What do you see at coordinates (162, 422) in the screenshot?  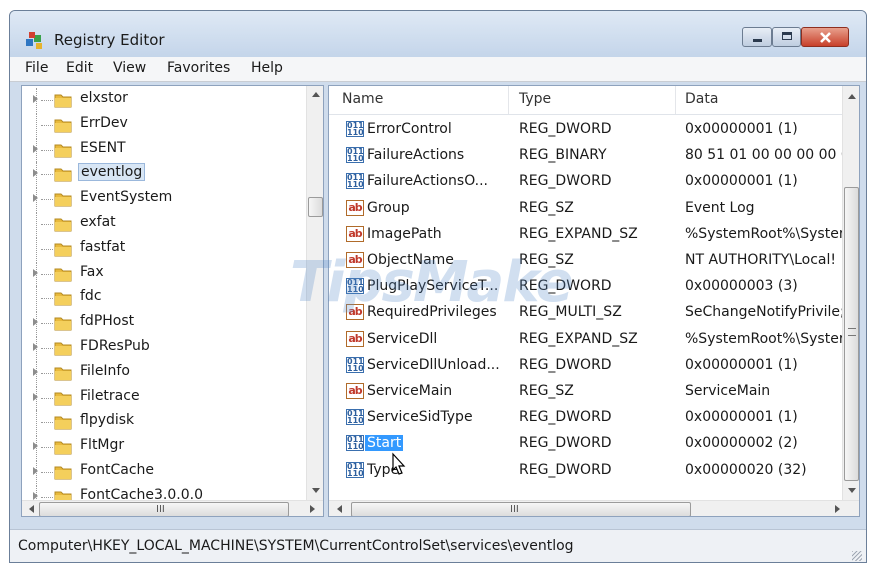 I see `tree-item: flpydisk` at bounding box center [162, 422].